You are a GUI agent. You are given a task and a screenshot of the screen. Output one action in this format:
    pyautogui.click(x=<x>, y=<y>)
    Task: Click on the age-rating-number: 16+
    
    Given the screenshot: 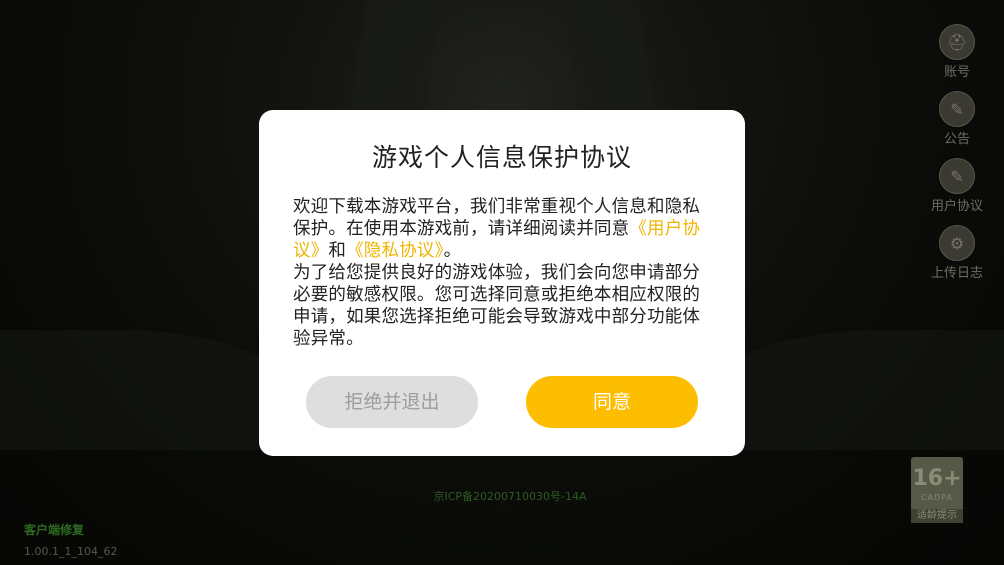 What is the action you would take?
    pyautogui.click(x=937, y=478)
    